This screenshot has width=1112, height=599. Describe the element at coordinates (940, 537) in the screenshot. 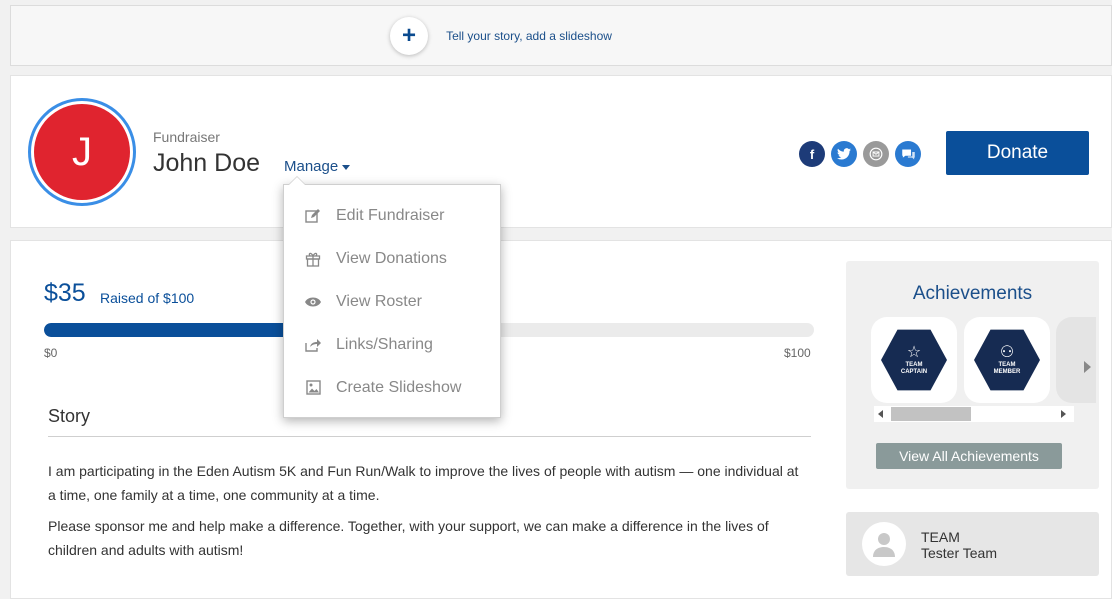

I see `team-label: TEAM` at that location.